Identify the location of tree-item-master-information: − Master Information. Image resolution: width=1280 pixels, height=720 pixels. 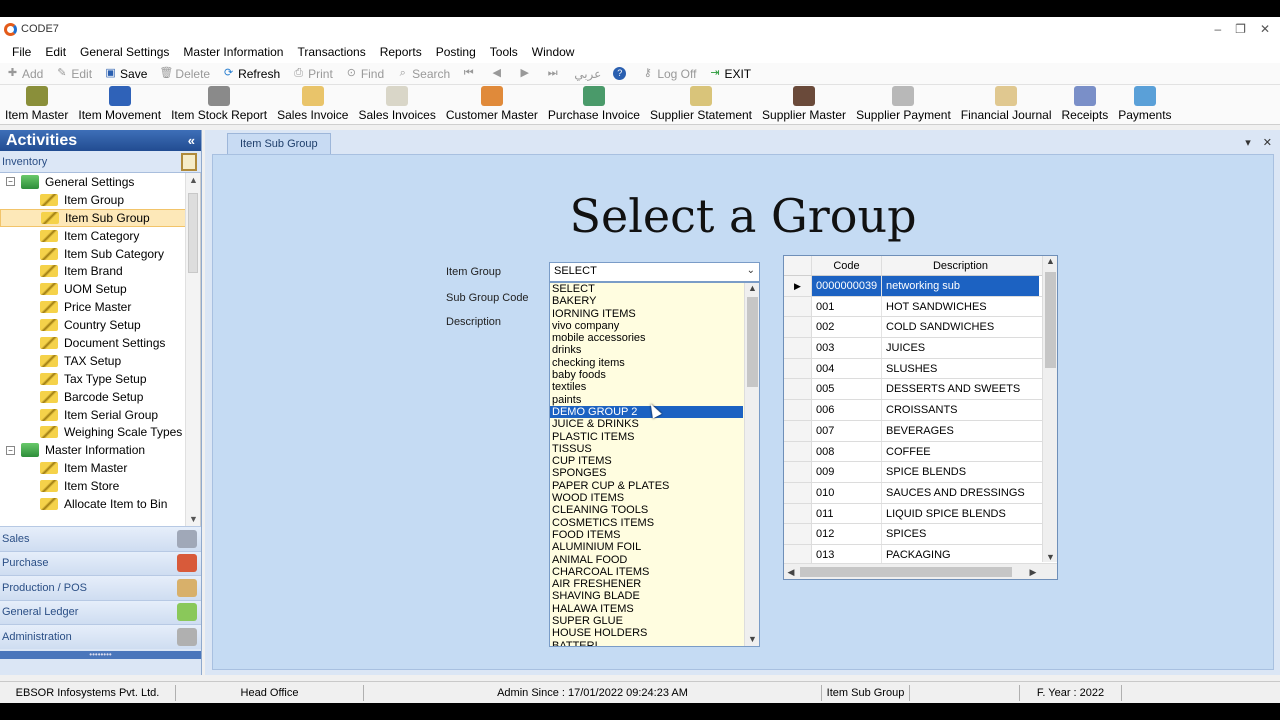
(100, 450).